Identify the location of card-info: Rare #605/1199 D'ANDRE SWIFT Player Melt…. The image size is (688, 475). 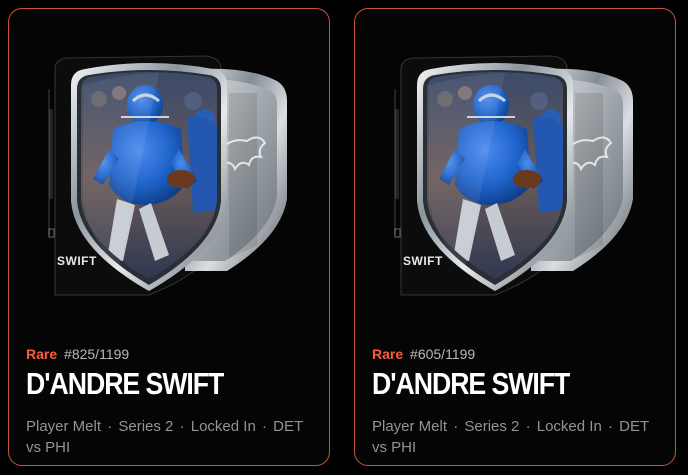
(516, 401).